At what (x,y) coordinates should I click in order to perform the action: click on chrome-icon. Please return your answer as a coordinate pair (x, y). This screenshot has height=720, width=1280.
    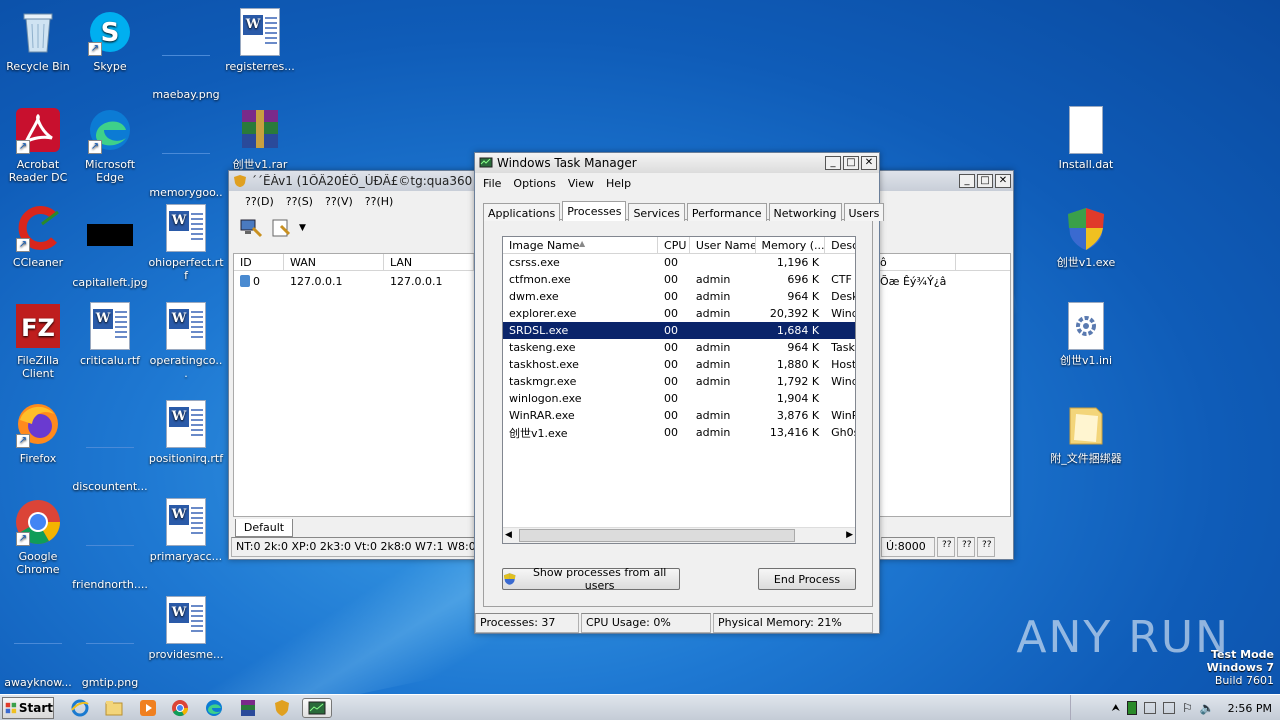
    Looking at the image, I should click on (180, 708).